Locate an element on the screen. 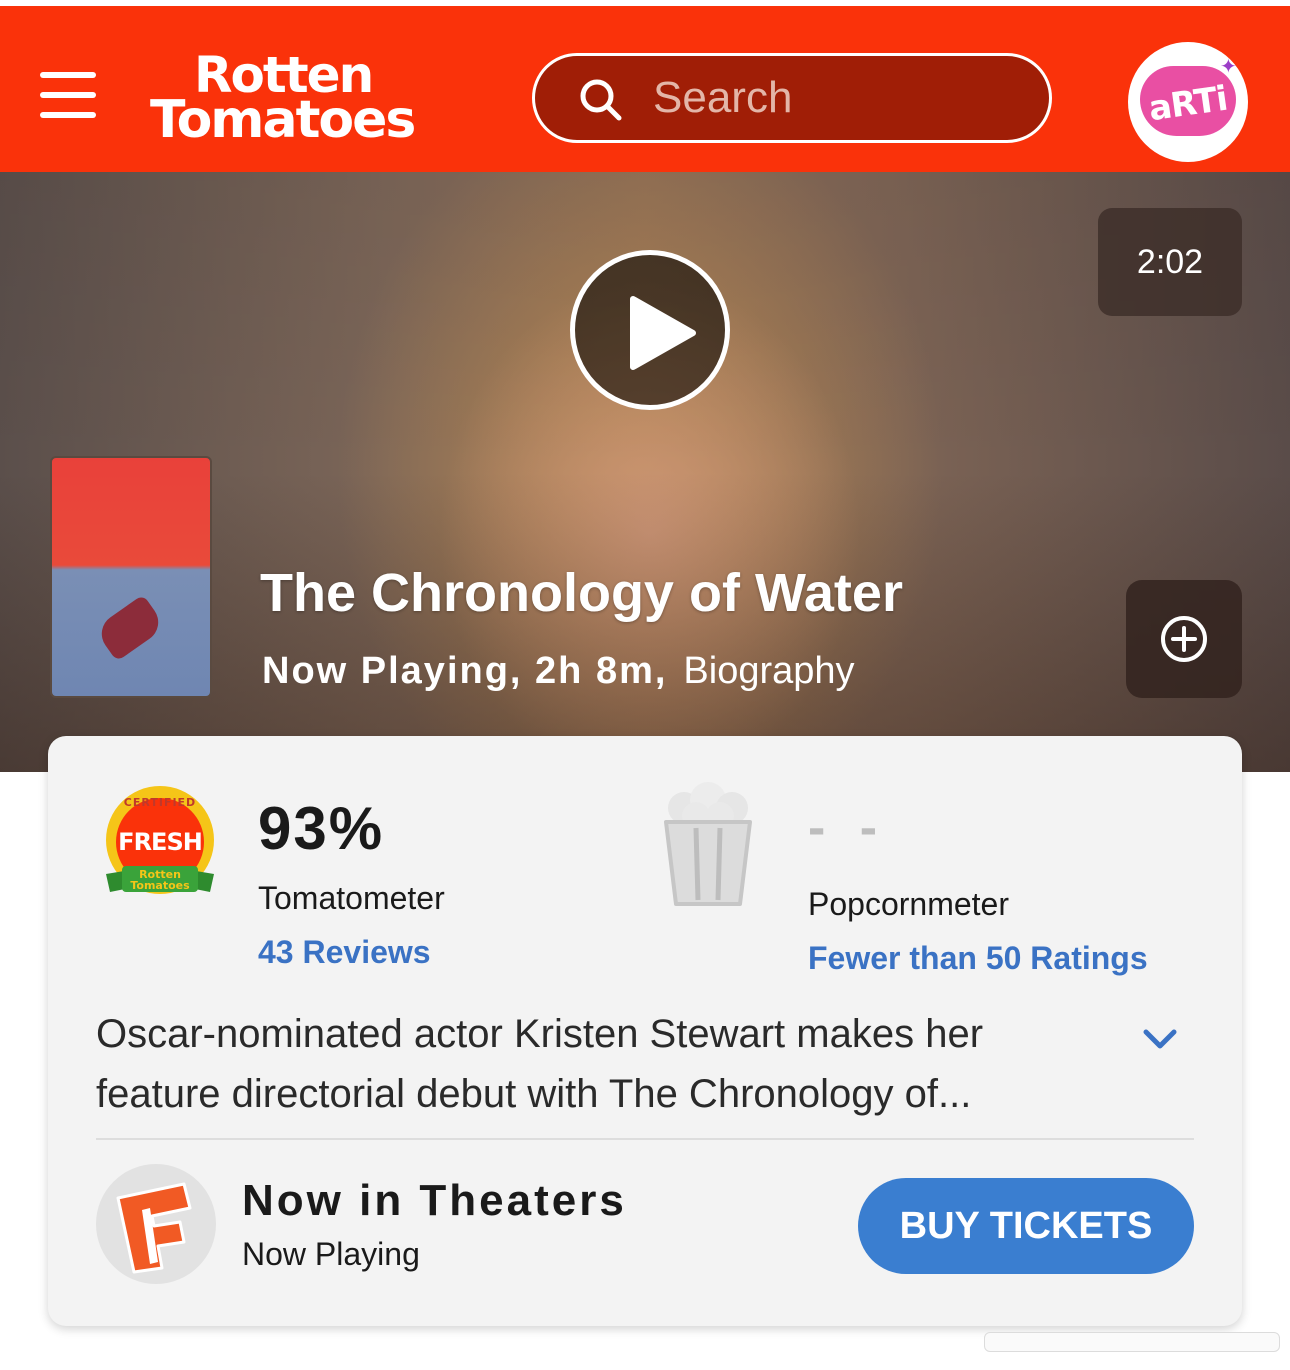  theaters-subtitle: Now Playing is located at coordinates (331, 1254).